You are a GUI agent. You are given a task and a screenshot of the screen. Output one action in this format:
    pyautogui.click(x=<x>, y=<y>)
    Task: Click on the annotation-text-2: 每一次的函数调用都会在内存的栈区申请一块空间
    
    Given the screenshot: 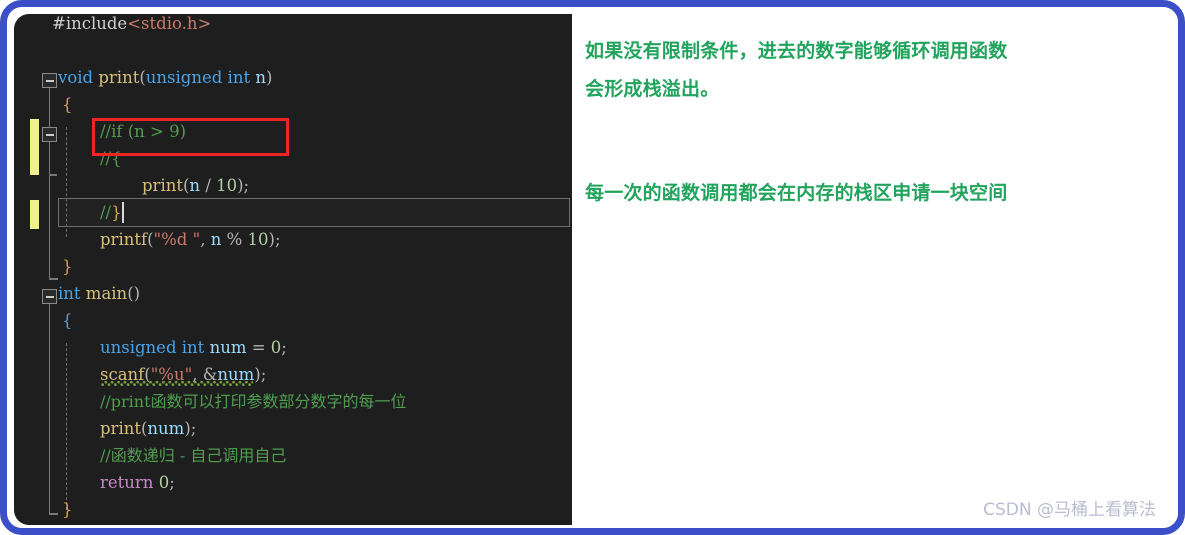 What is the action you would take?
    pyautogui.click(x=796, y=193)
    